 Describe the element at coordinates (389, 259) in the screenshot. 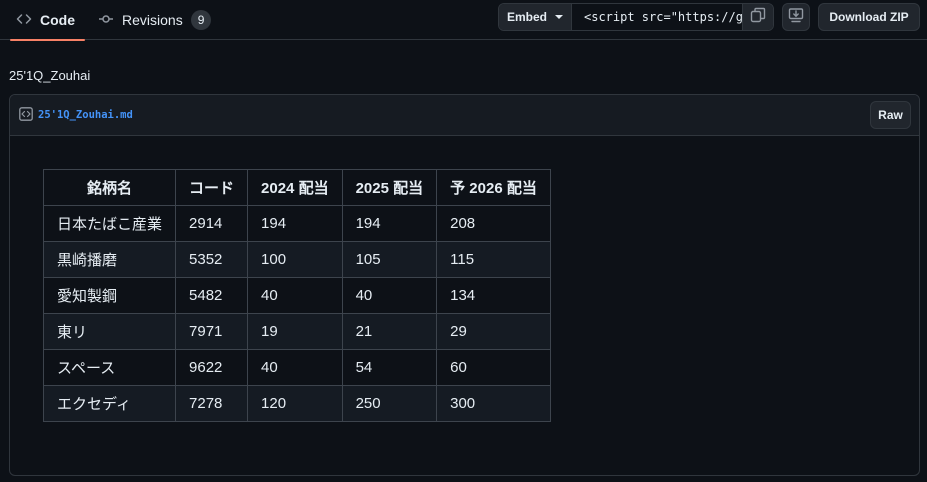

I see `table-cell: 105` at that location.